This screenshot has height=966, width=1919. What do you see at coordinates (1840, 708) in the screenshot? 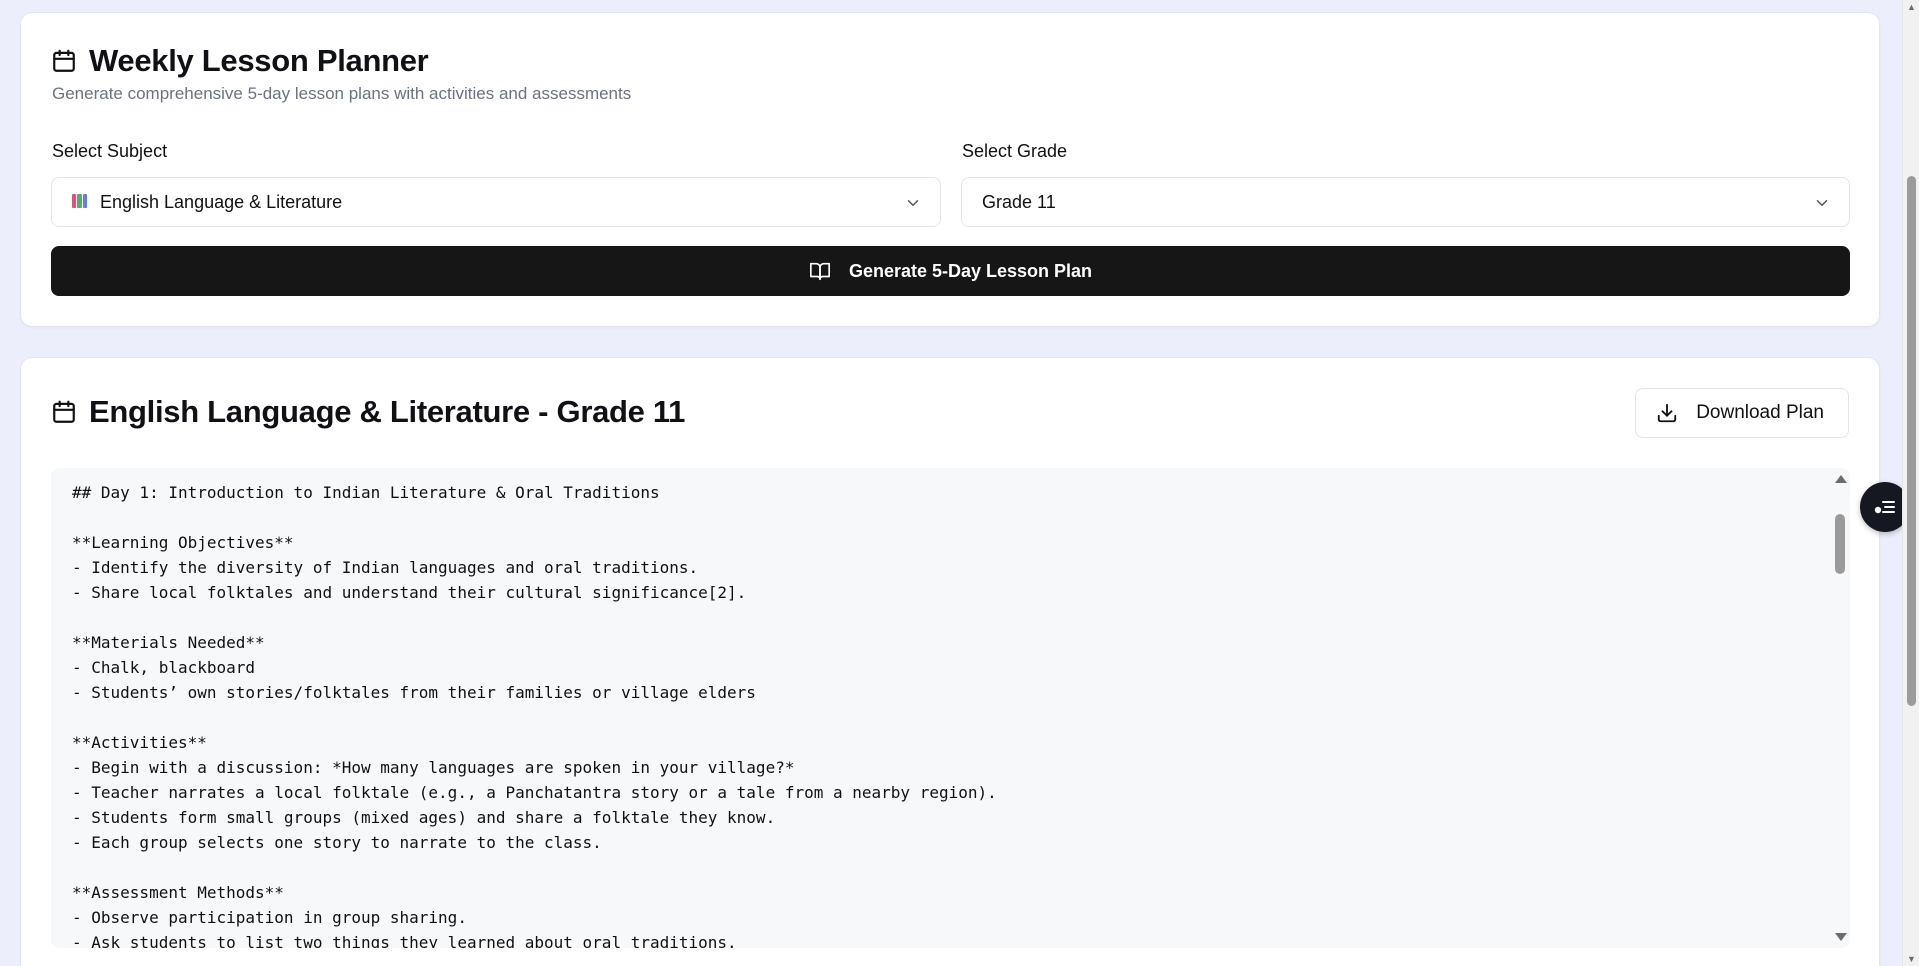
I see `plan-scrollbar` at bounding box center [1840, 708].